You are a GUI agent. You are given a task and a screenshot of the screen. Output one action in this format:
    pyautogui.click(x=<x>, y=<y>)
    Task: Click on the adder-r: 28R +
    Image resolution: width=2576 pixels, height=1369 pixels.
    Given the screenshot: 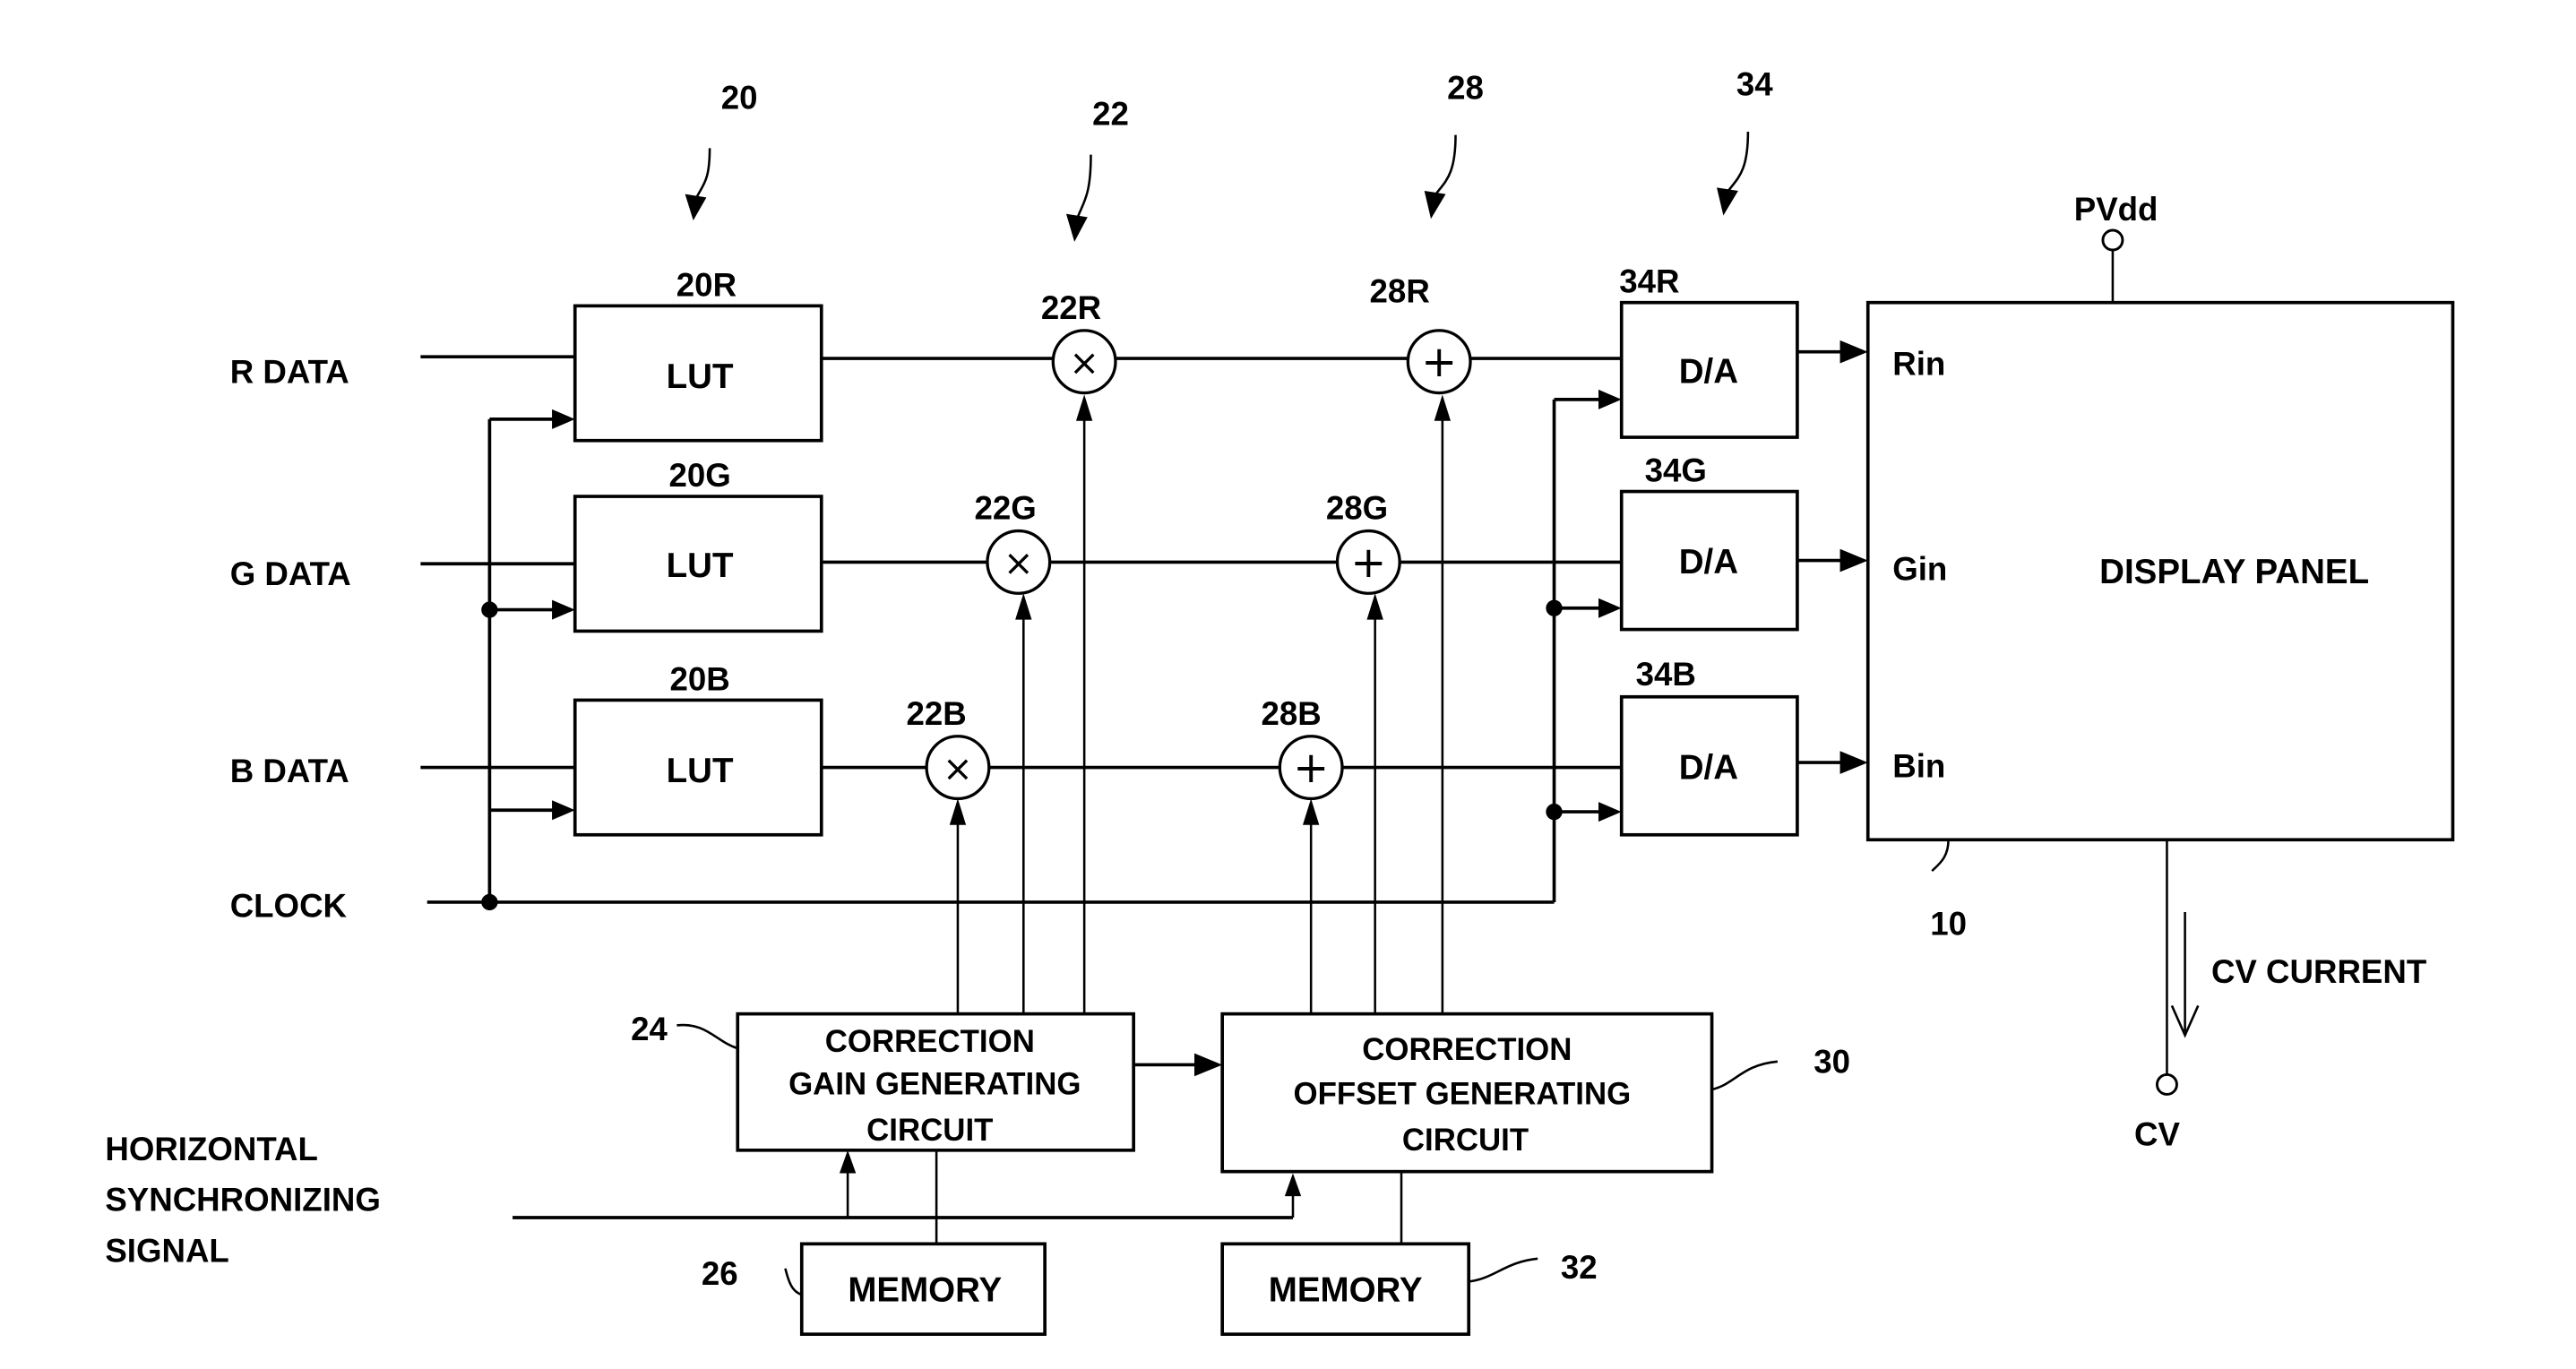 What is the action you would take?
    pyautogui.click(x=1421, y=334)
    